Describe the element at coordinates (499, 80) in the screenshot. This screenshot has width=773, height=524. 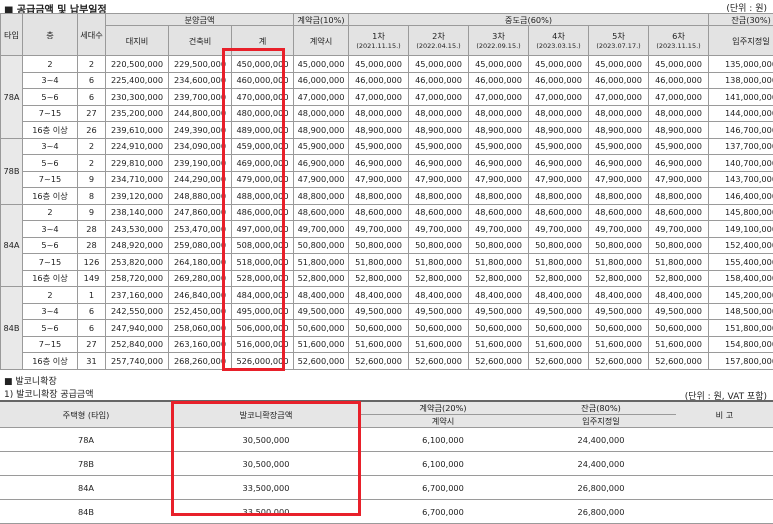
I see `middle-payment-cell-3: 46,000,000` at that location.